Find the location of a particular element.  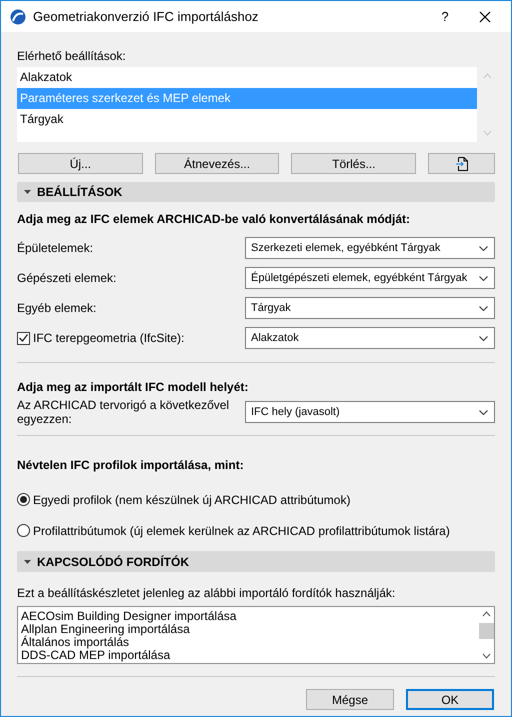

checkbox is located at coordinates (23, 338).